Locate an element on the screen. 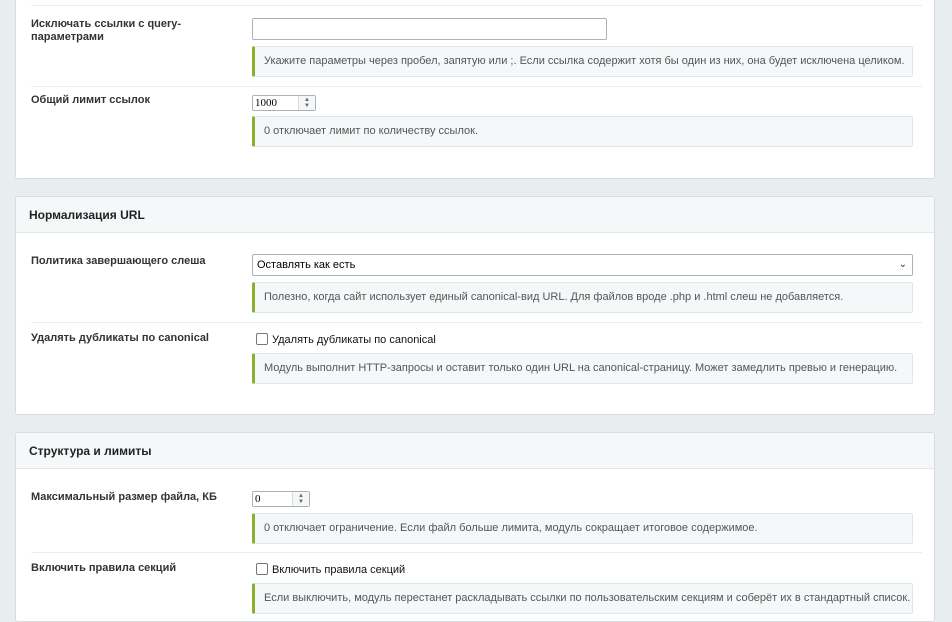 Image resolution: width=952 pixels, height=622 pixels. chevron-down-icon: ⌄ is located at coordinates (903, 265).